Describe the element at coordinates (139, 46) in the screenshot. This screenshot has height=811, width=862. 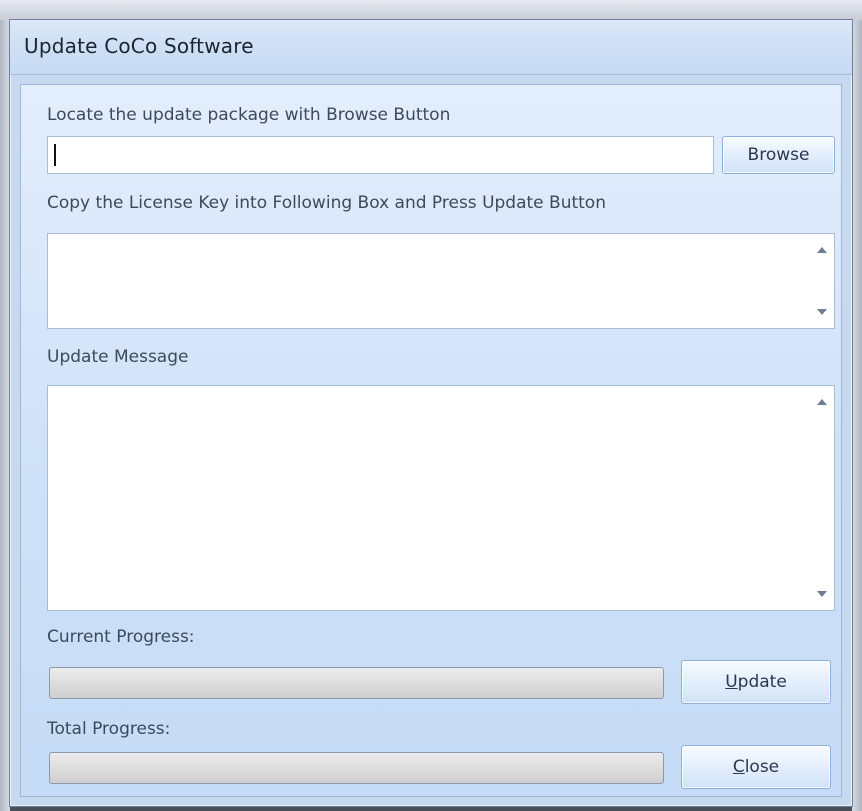
I see `dialog-title: Update CoCo Software` at that location.